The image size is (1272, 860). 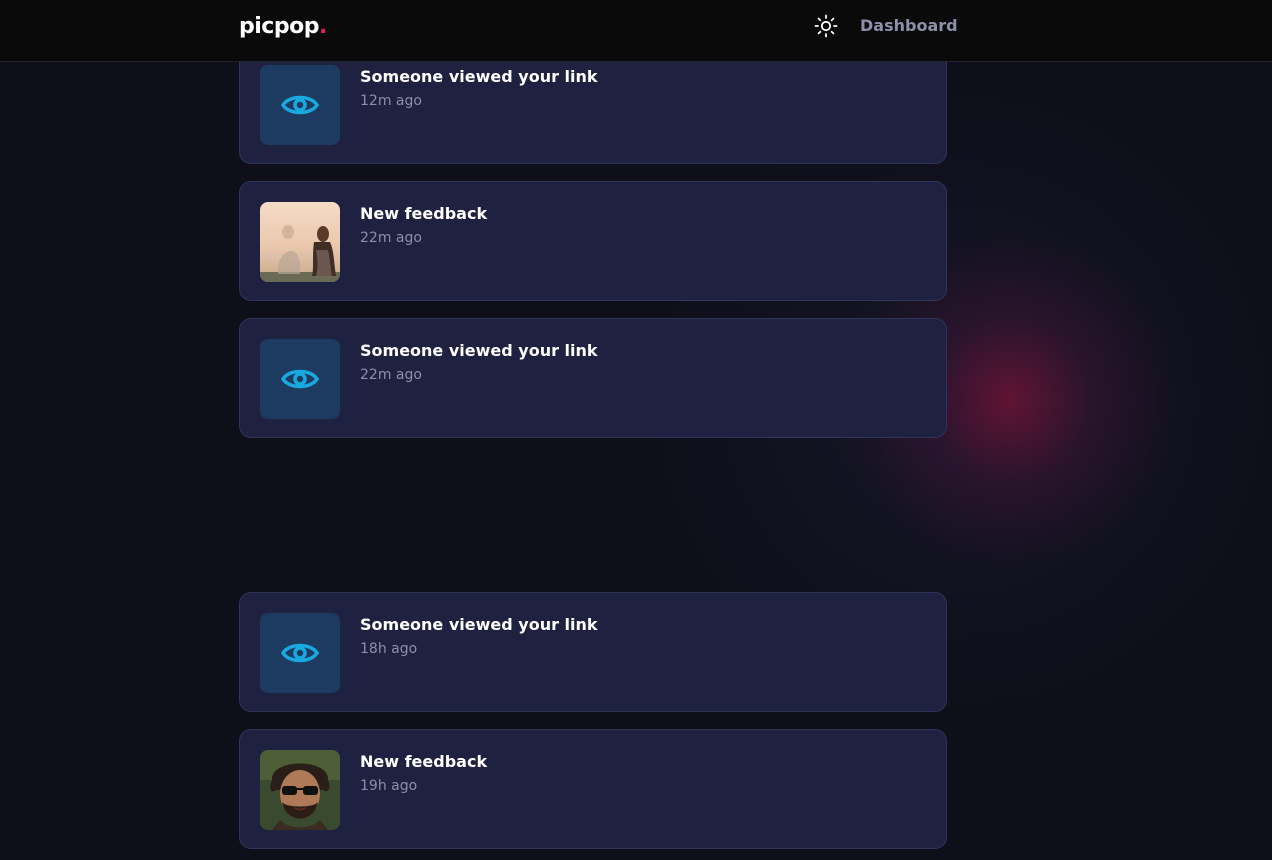 I want to click on logo-text: picpop, so click(x=279, y=26).